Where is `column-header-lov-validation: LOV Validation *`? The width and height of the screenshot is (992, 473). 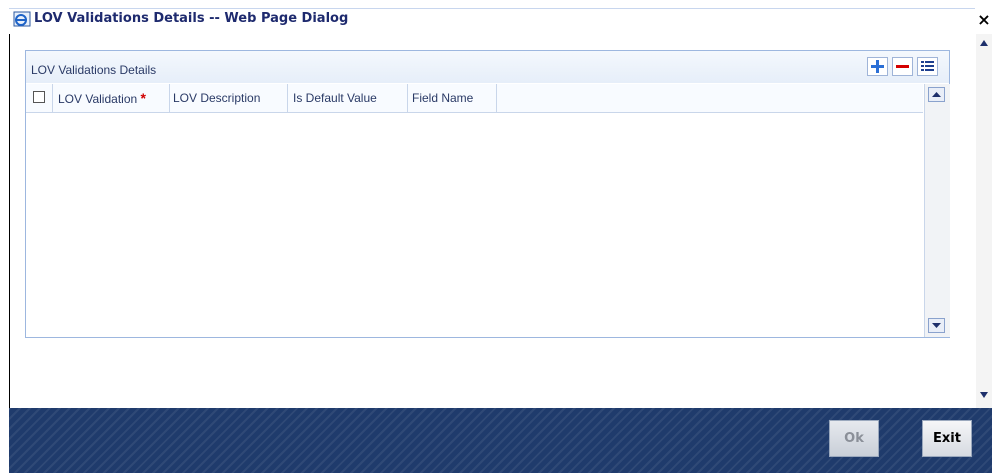 column-header-lov-validation: LOV Validation * is located at coordinates (111, 98).